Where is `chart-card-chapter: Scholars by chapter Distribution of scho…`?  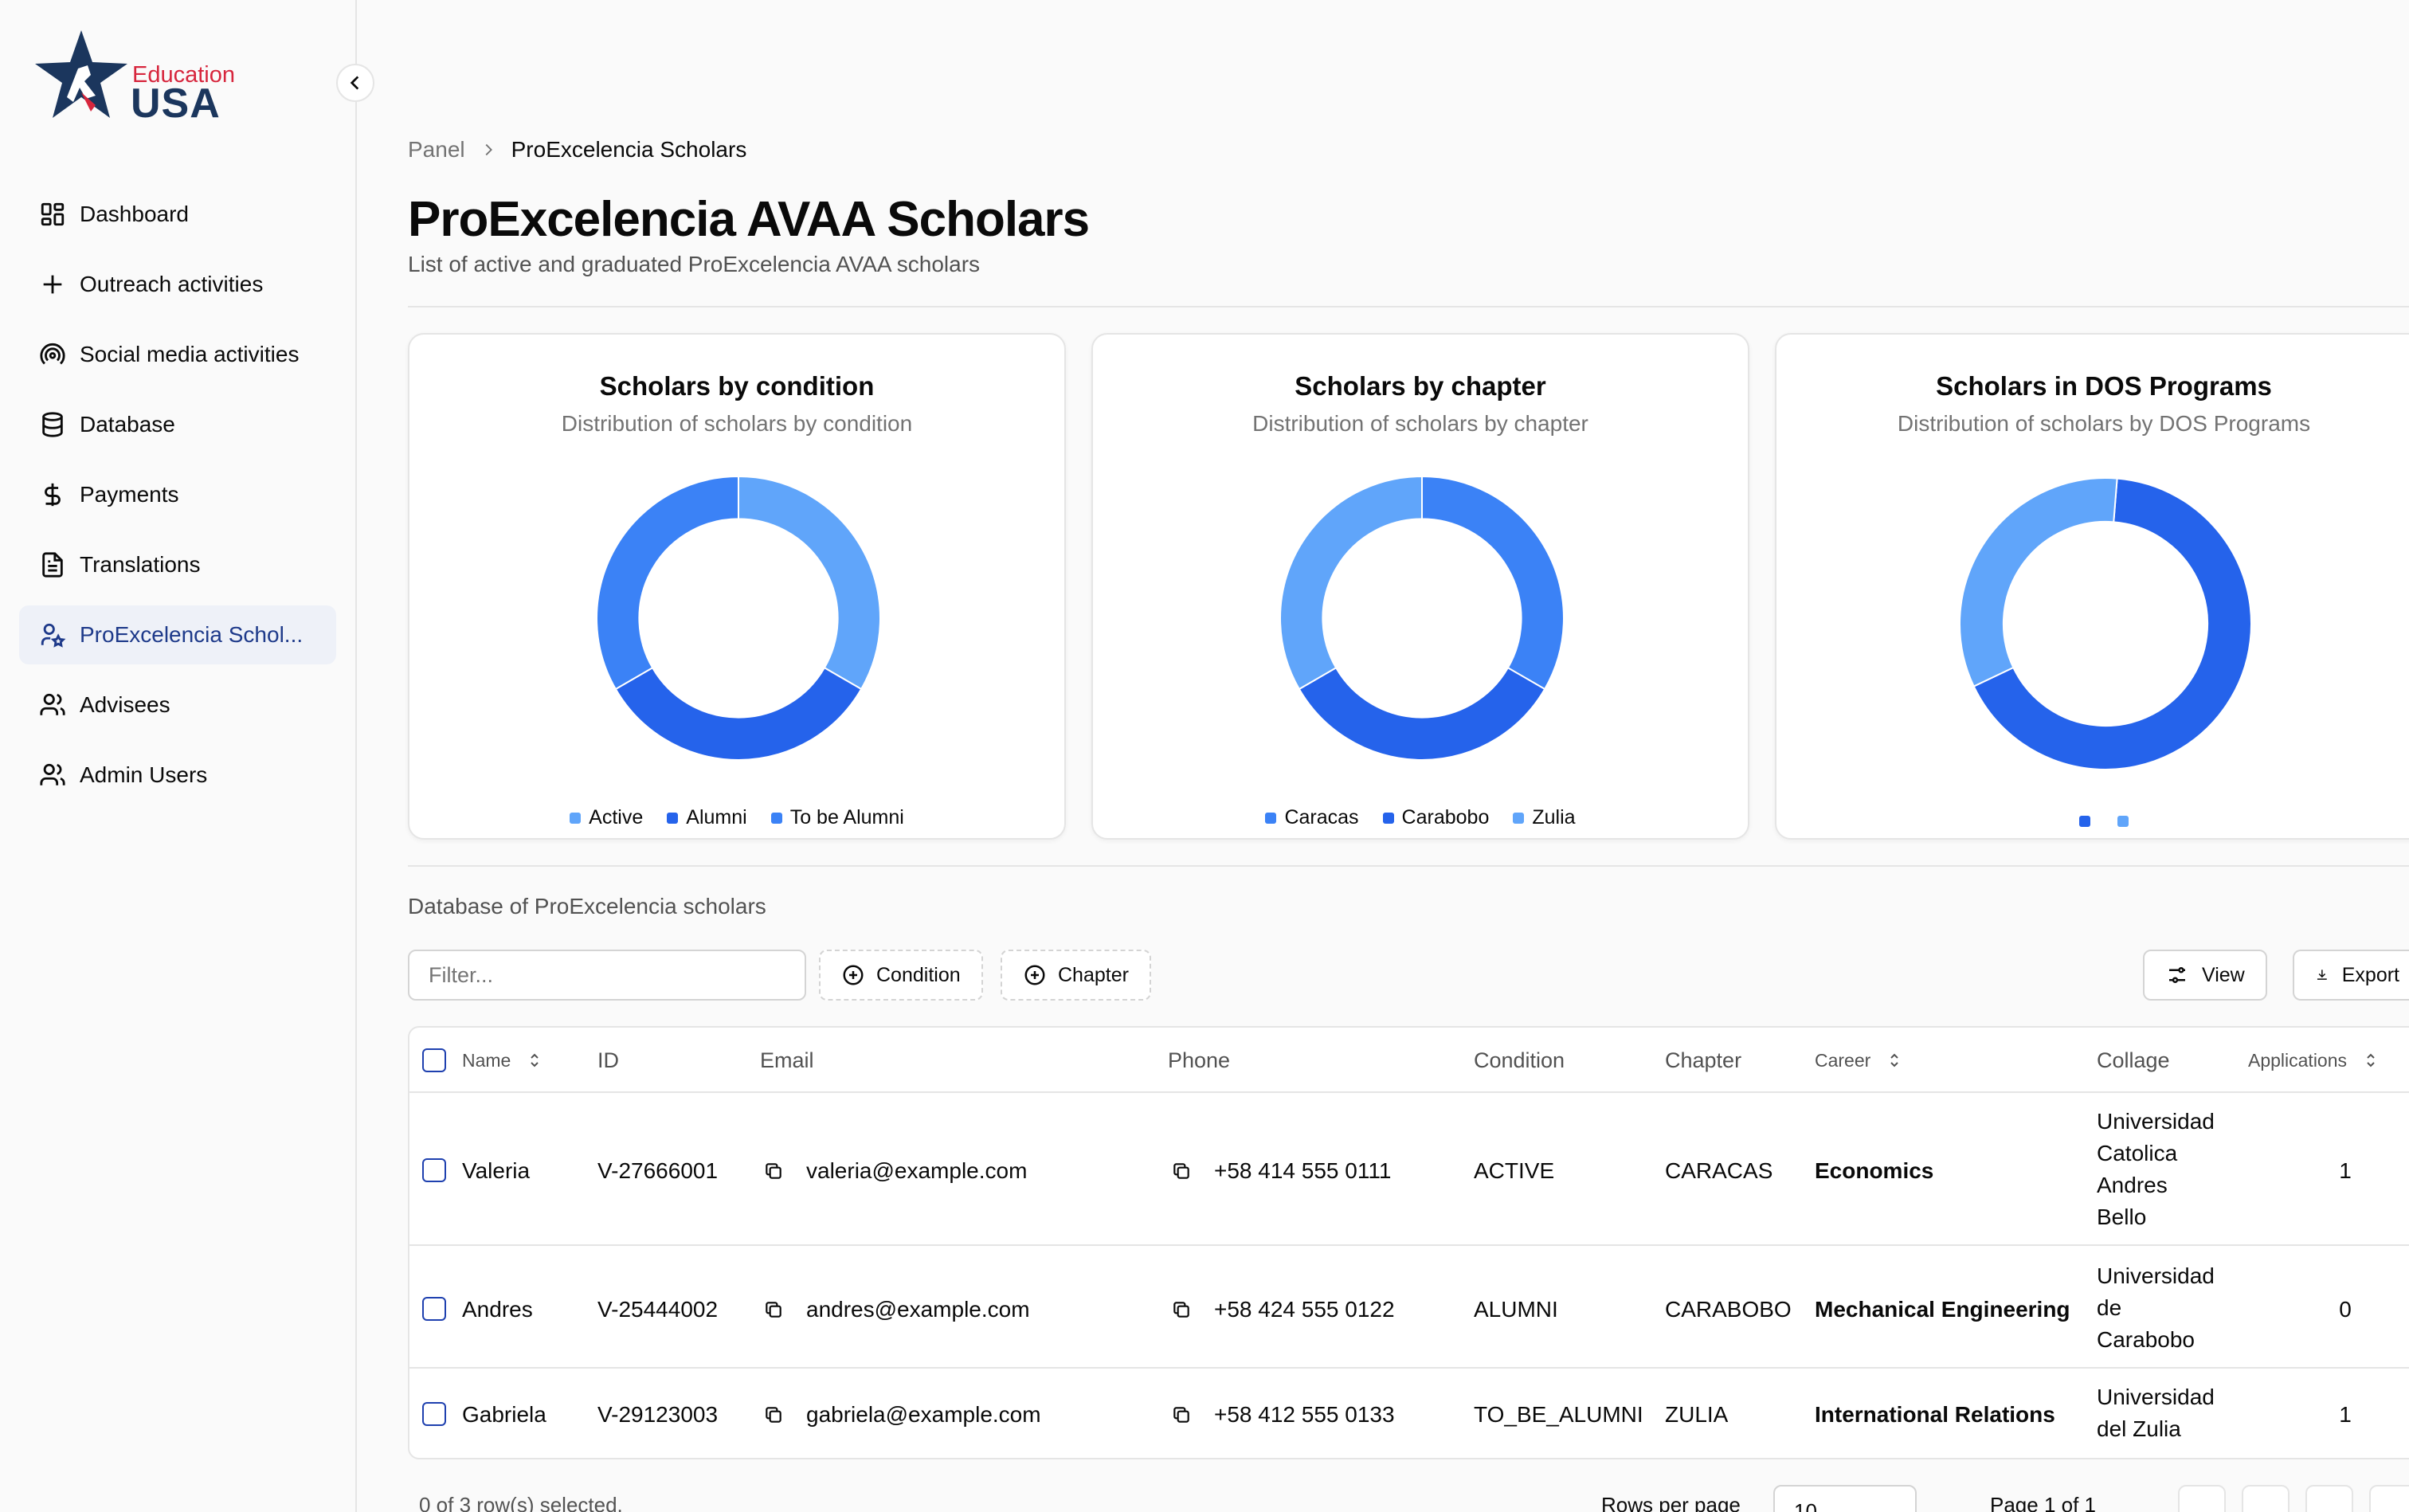
chart-card-chapter: Scholars by chapter Distribution of scho… is located at coordinates (1420, 586).